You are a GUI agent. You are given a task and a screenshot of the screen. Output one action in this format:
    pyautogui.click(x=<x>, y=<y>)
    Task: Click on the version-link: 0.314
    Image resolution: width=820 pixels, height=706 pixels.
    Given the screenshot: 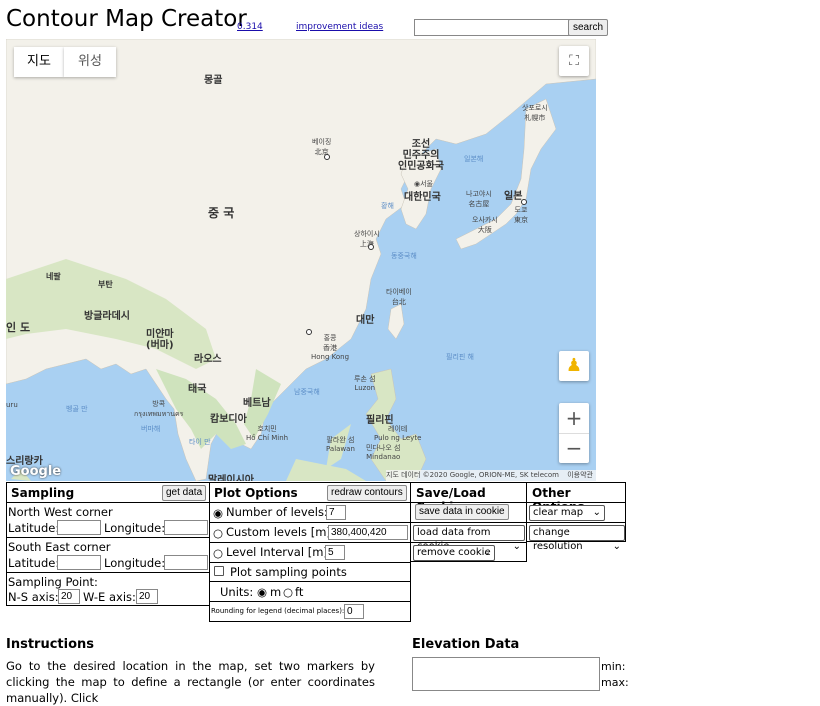 What is the action you would take?
    pyautogui.click(x=250, y=27)
    